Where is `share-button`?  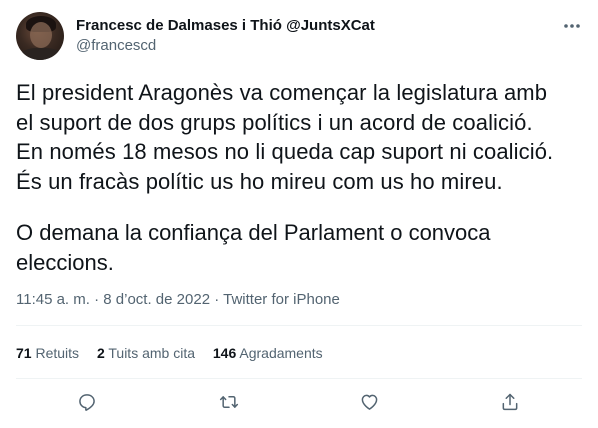
share-button is located at coordinates (510, 402).